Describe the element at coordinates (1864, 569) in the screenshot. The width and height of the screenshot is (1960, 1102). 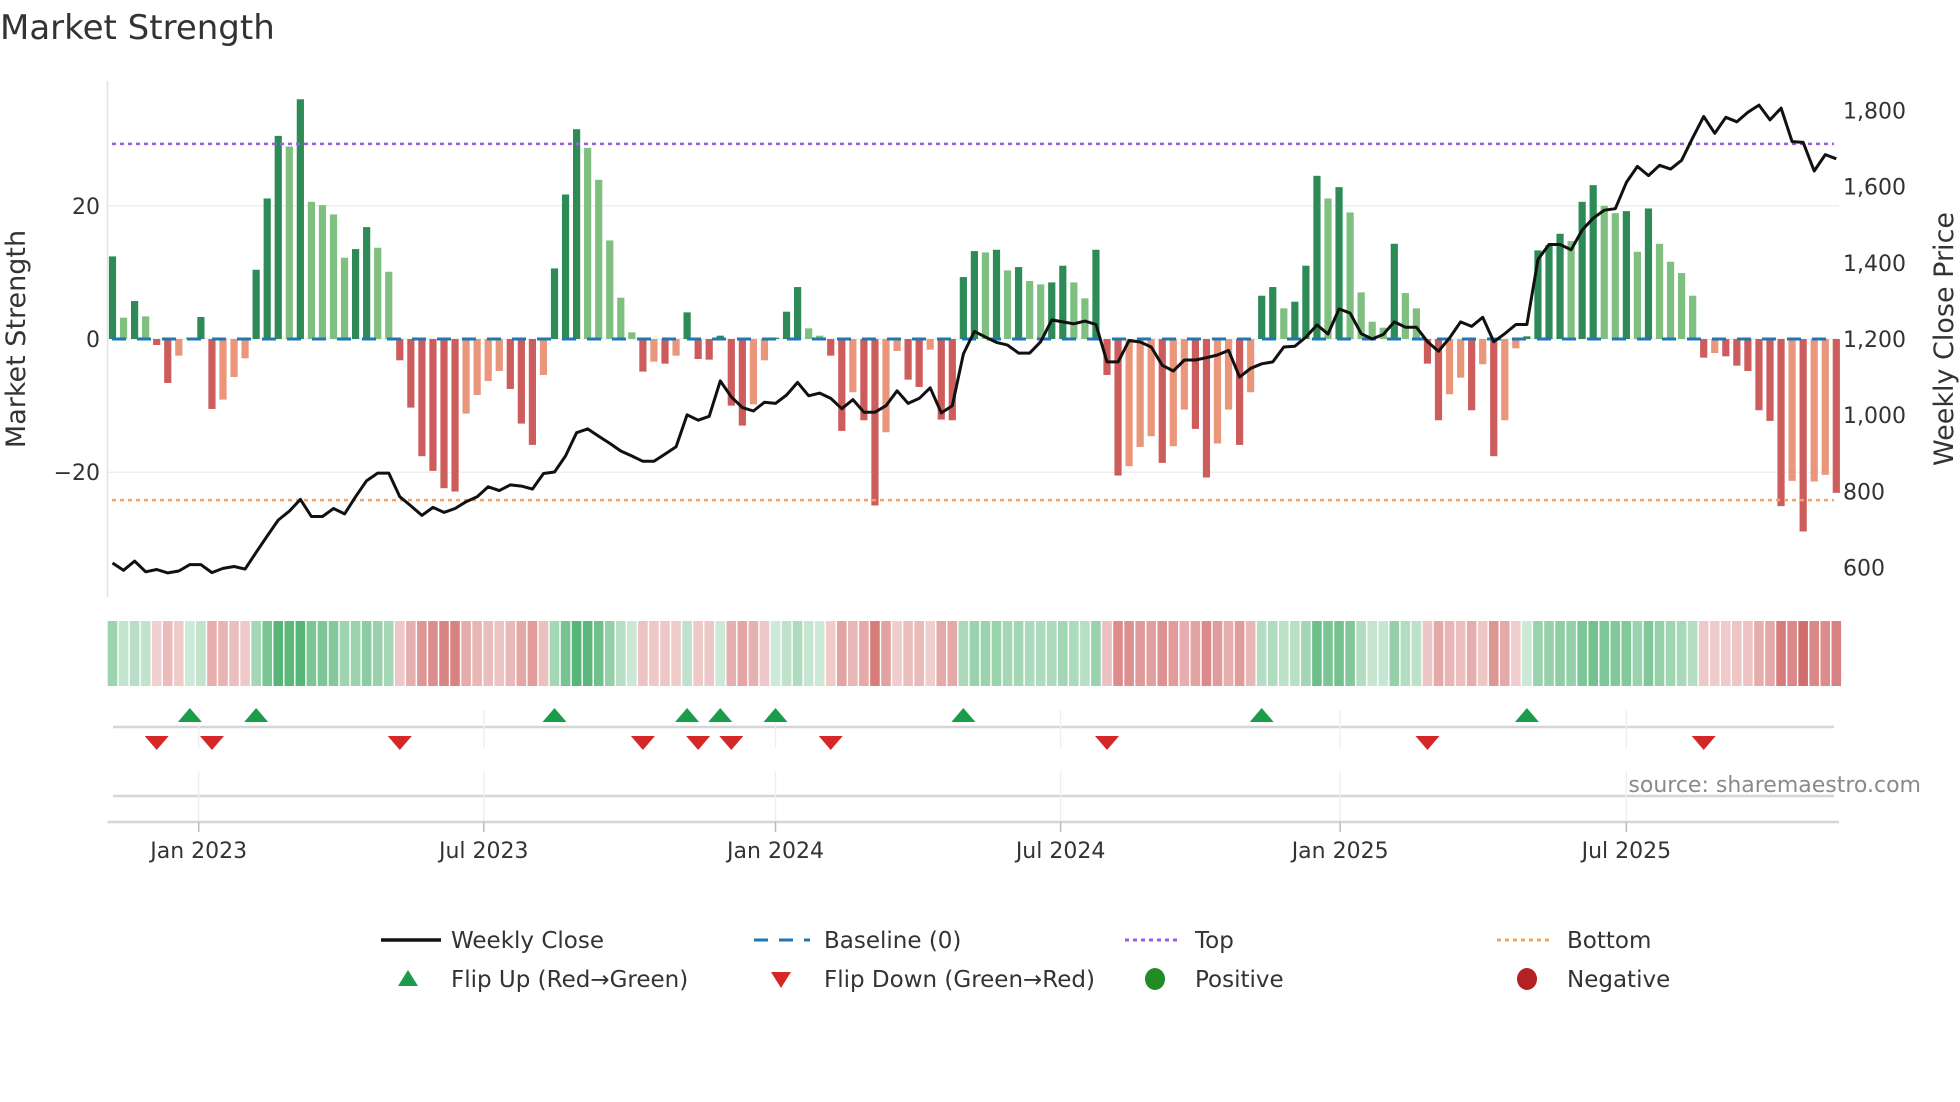
I see `y2-tick-label: 600` at that location.